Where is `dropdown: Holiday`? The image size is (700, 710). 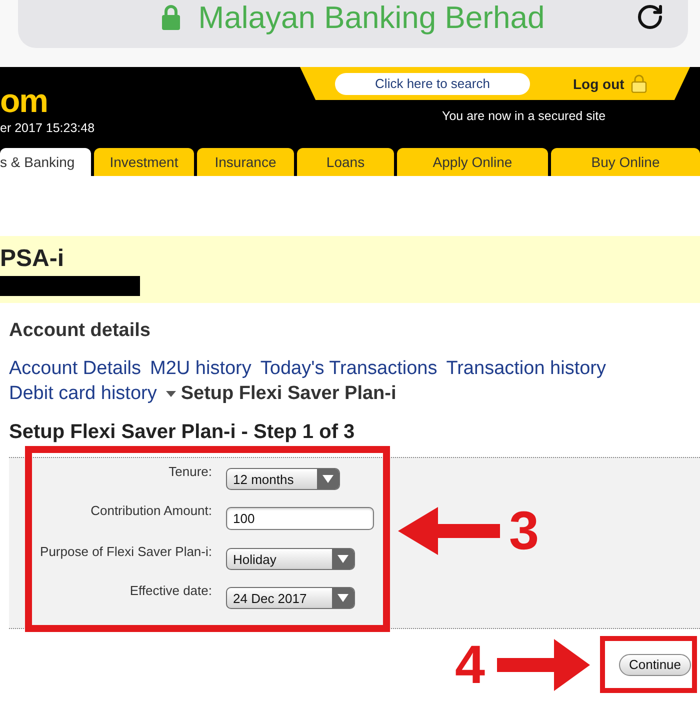
dropdown: Holiday is located at coordinates (290, 559).